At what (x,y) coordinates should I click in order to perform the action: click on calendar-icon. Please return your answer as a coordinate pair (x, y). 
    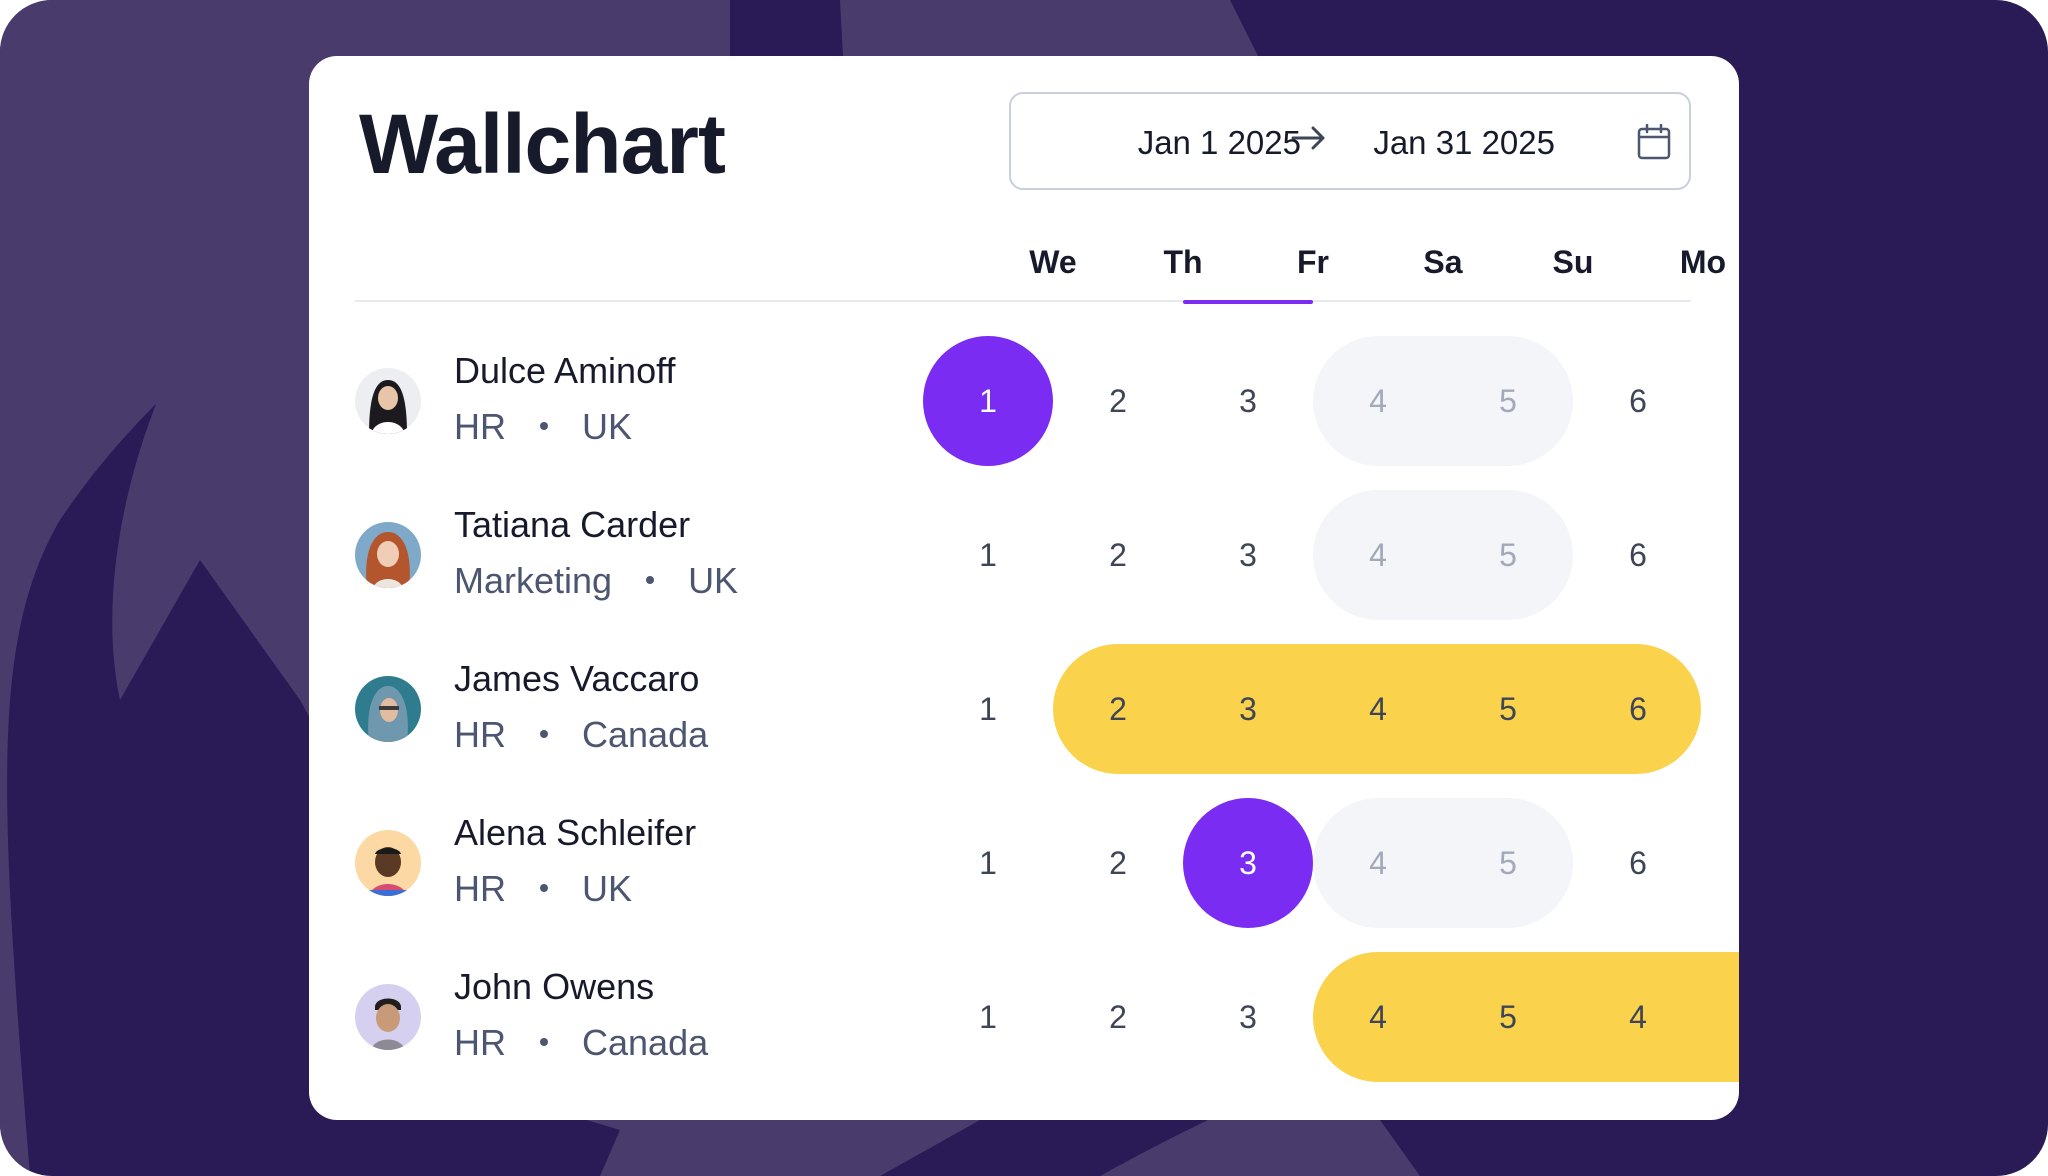
    Looking at the image, I should click on (1654, 142).